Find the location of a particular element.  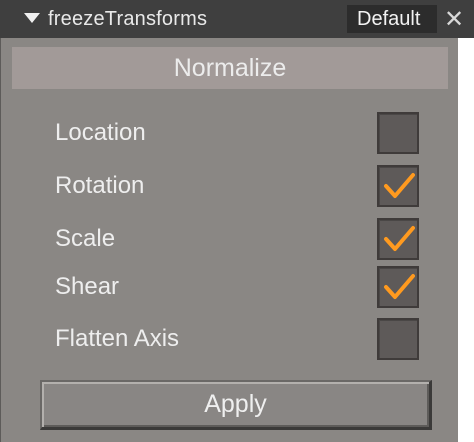

option-label: Rotation is located at coordinates (100, 185).